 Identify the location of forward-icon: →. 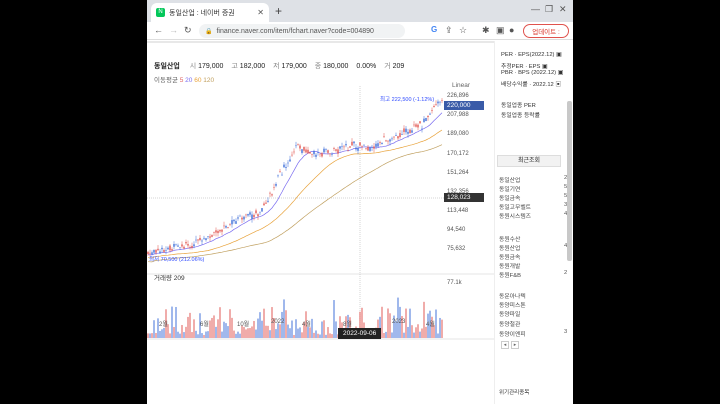
(173, 30).